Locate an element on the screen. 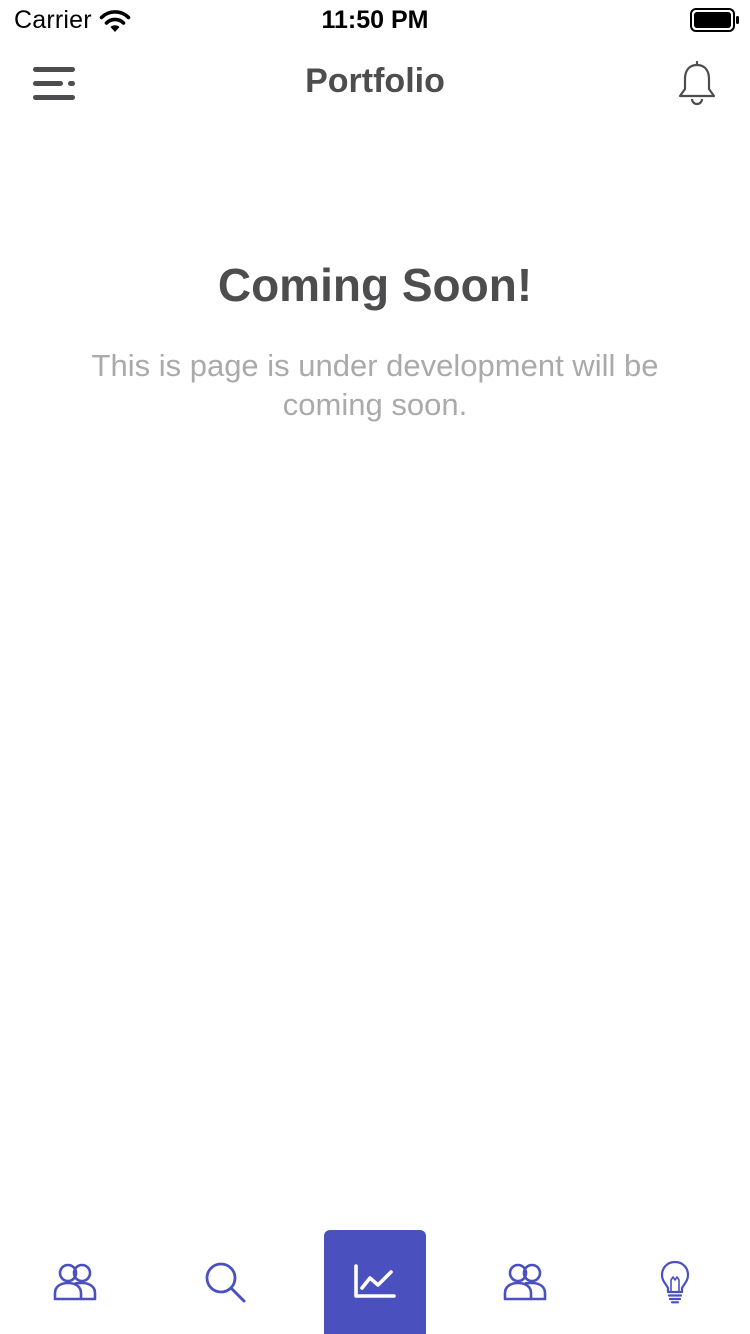  search-icon is located at coordinates (225, 1282).